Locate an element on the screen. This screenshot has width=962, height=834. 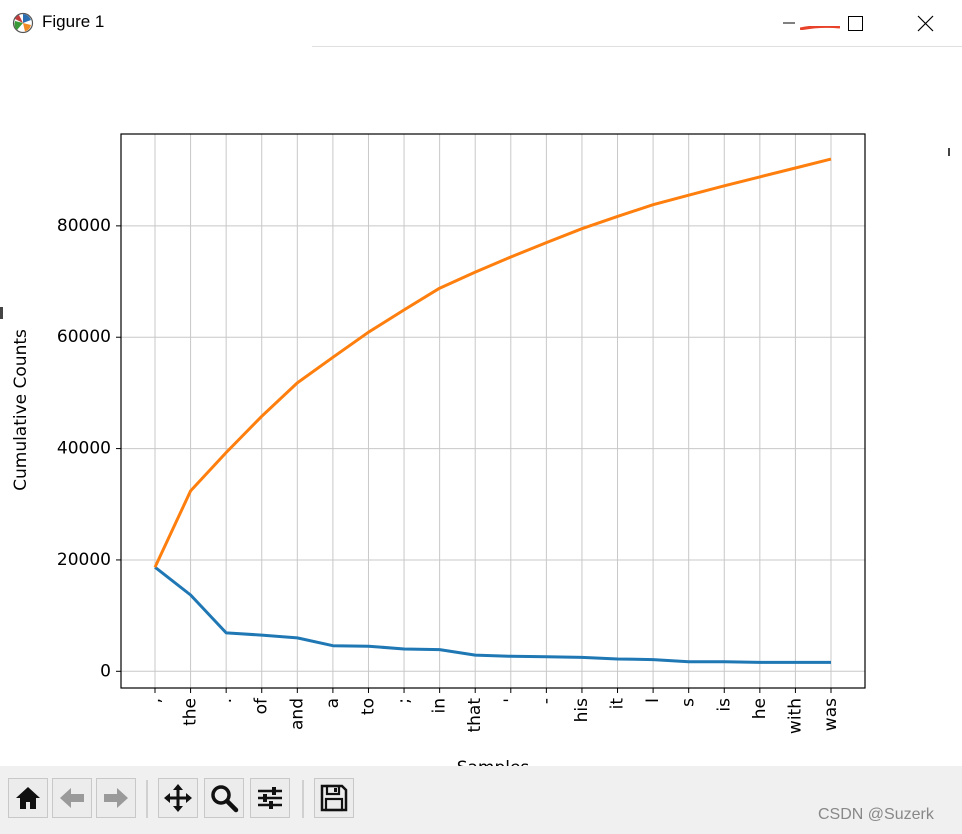
x-tick-label: he is located at coordinates (760, 708).